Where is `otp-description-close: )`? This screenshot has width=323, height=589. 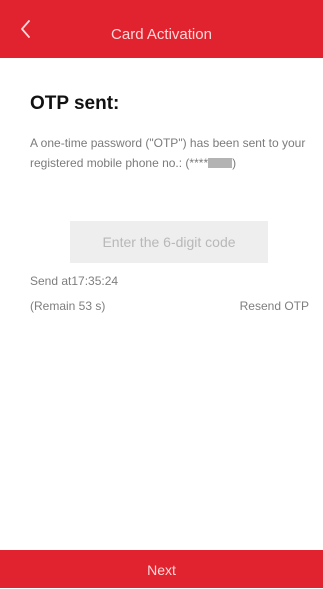 otp-description-close: ) is located at coordinates (234, 163).